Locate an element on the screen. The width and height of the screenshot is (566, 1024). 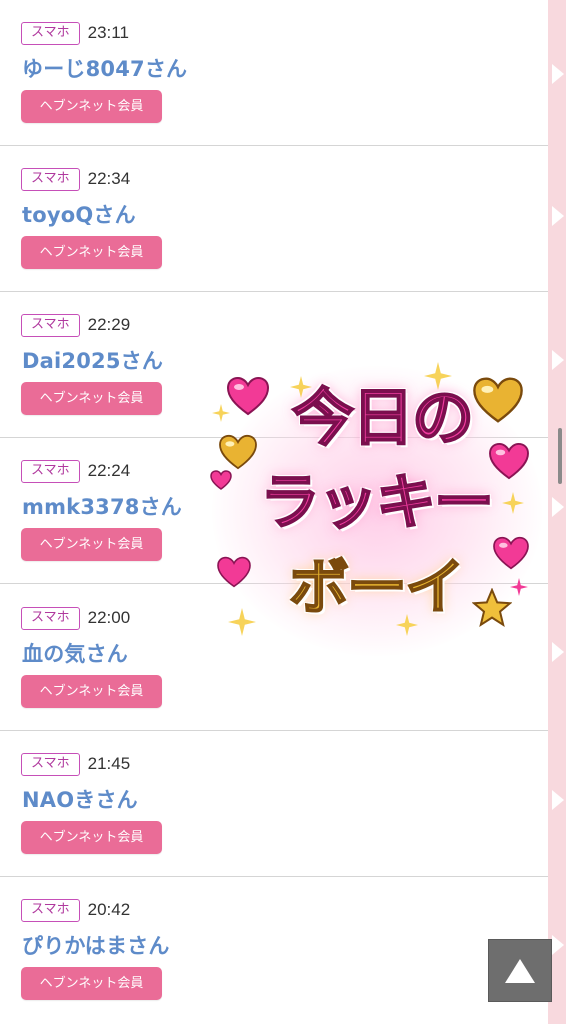
access-time: 23:11 is located at coordinates (108, 32).